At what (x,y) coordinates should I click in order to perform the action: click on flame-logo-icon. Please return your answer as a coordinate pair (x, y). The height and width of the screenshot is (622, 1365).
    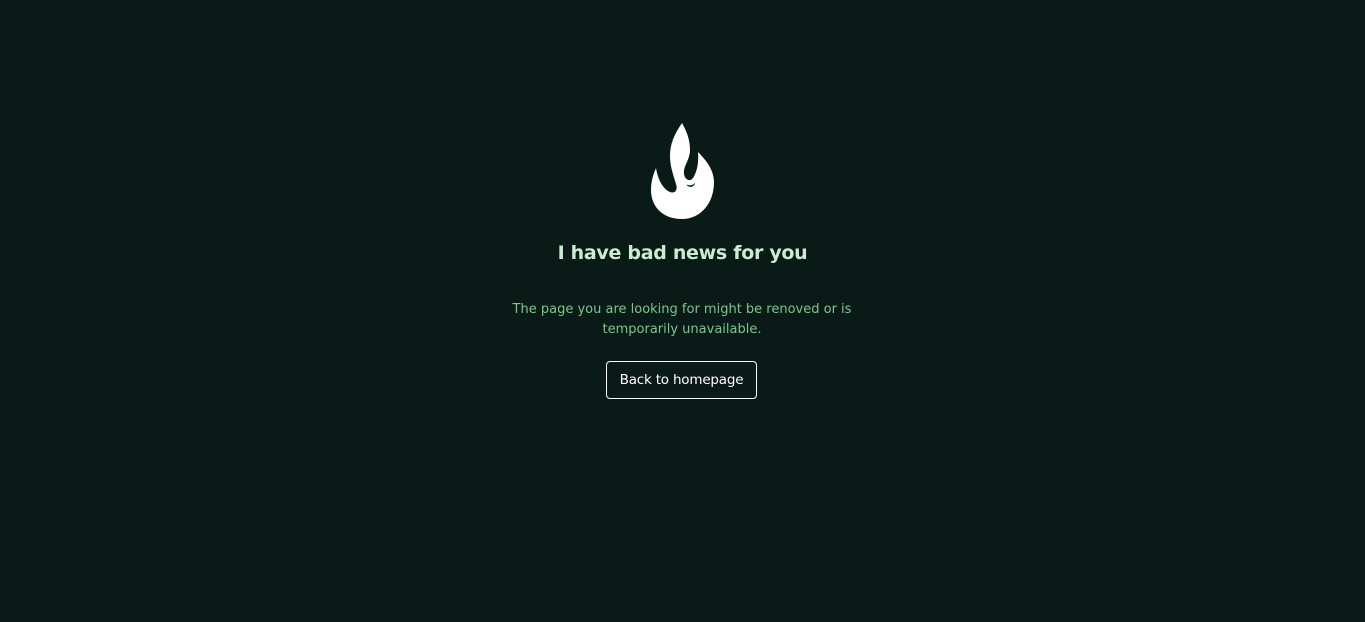
    Looking at the image, I should click on (682, 171).